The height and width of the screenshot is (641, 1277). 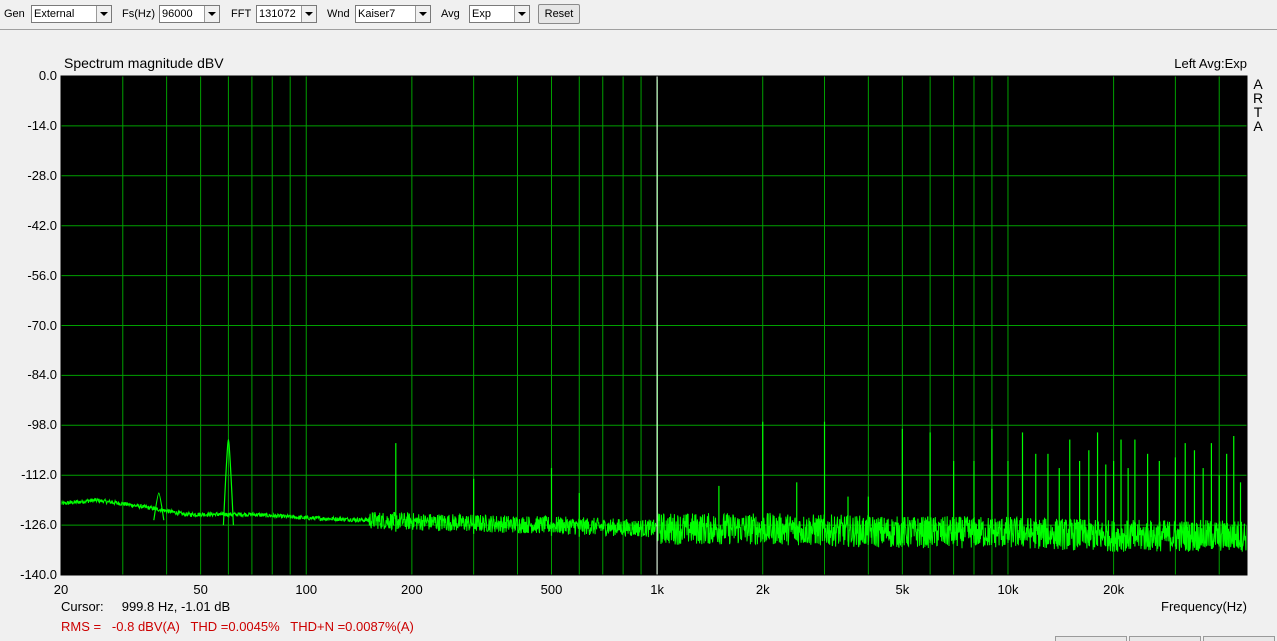 What do you see at coordinates (412, 589) in the screenshot?
I see `x-tick-label: 200` at bounding box center [412, 589].